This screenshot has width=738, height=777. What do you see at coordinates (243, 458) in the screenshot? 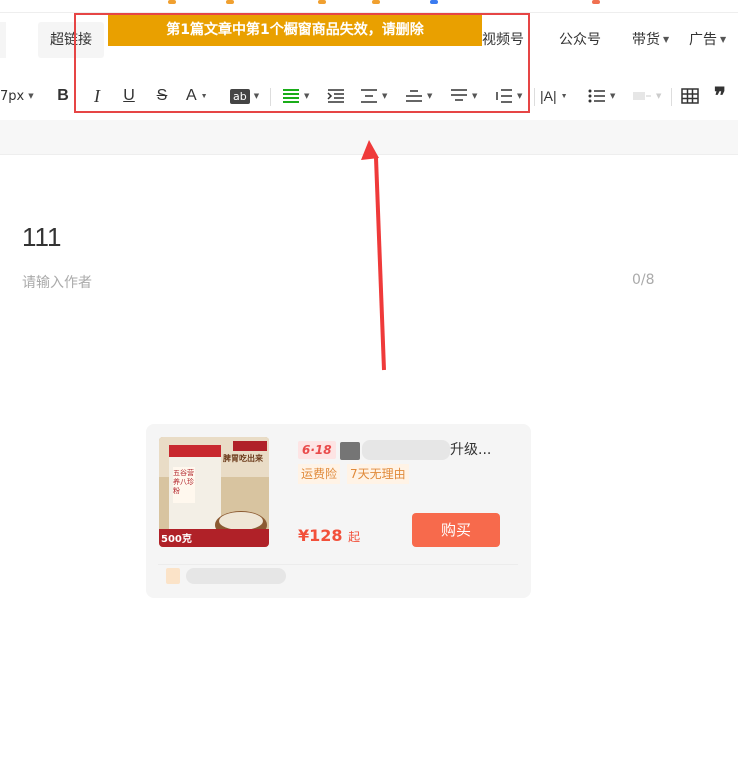
I see `product-image-headline: 脾胃吃出来` at bounding box center [243, 458].